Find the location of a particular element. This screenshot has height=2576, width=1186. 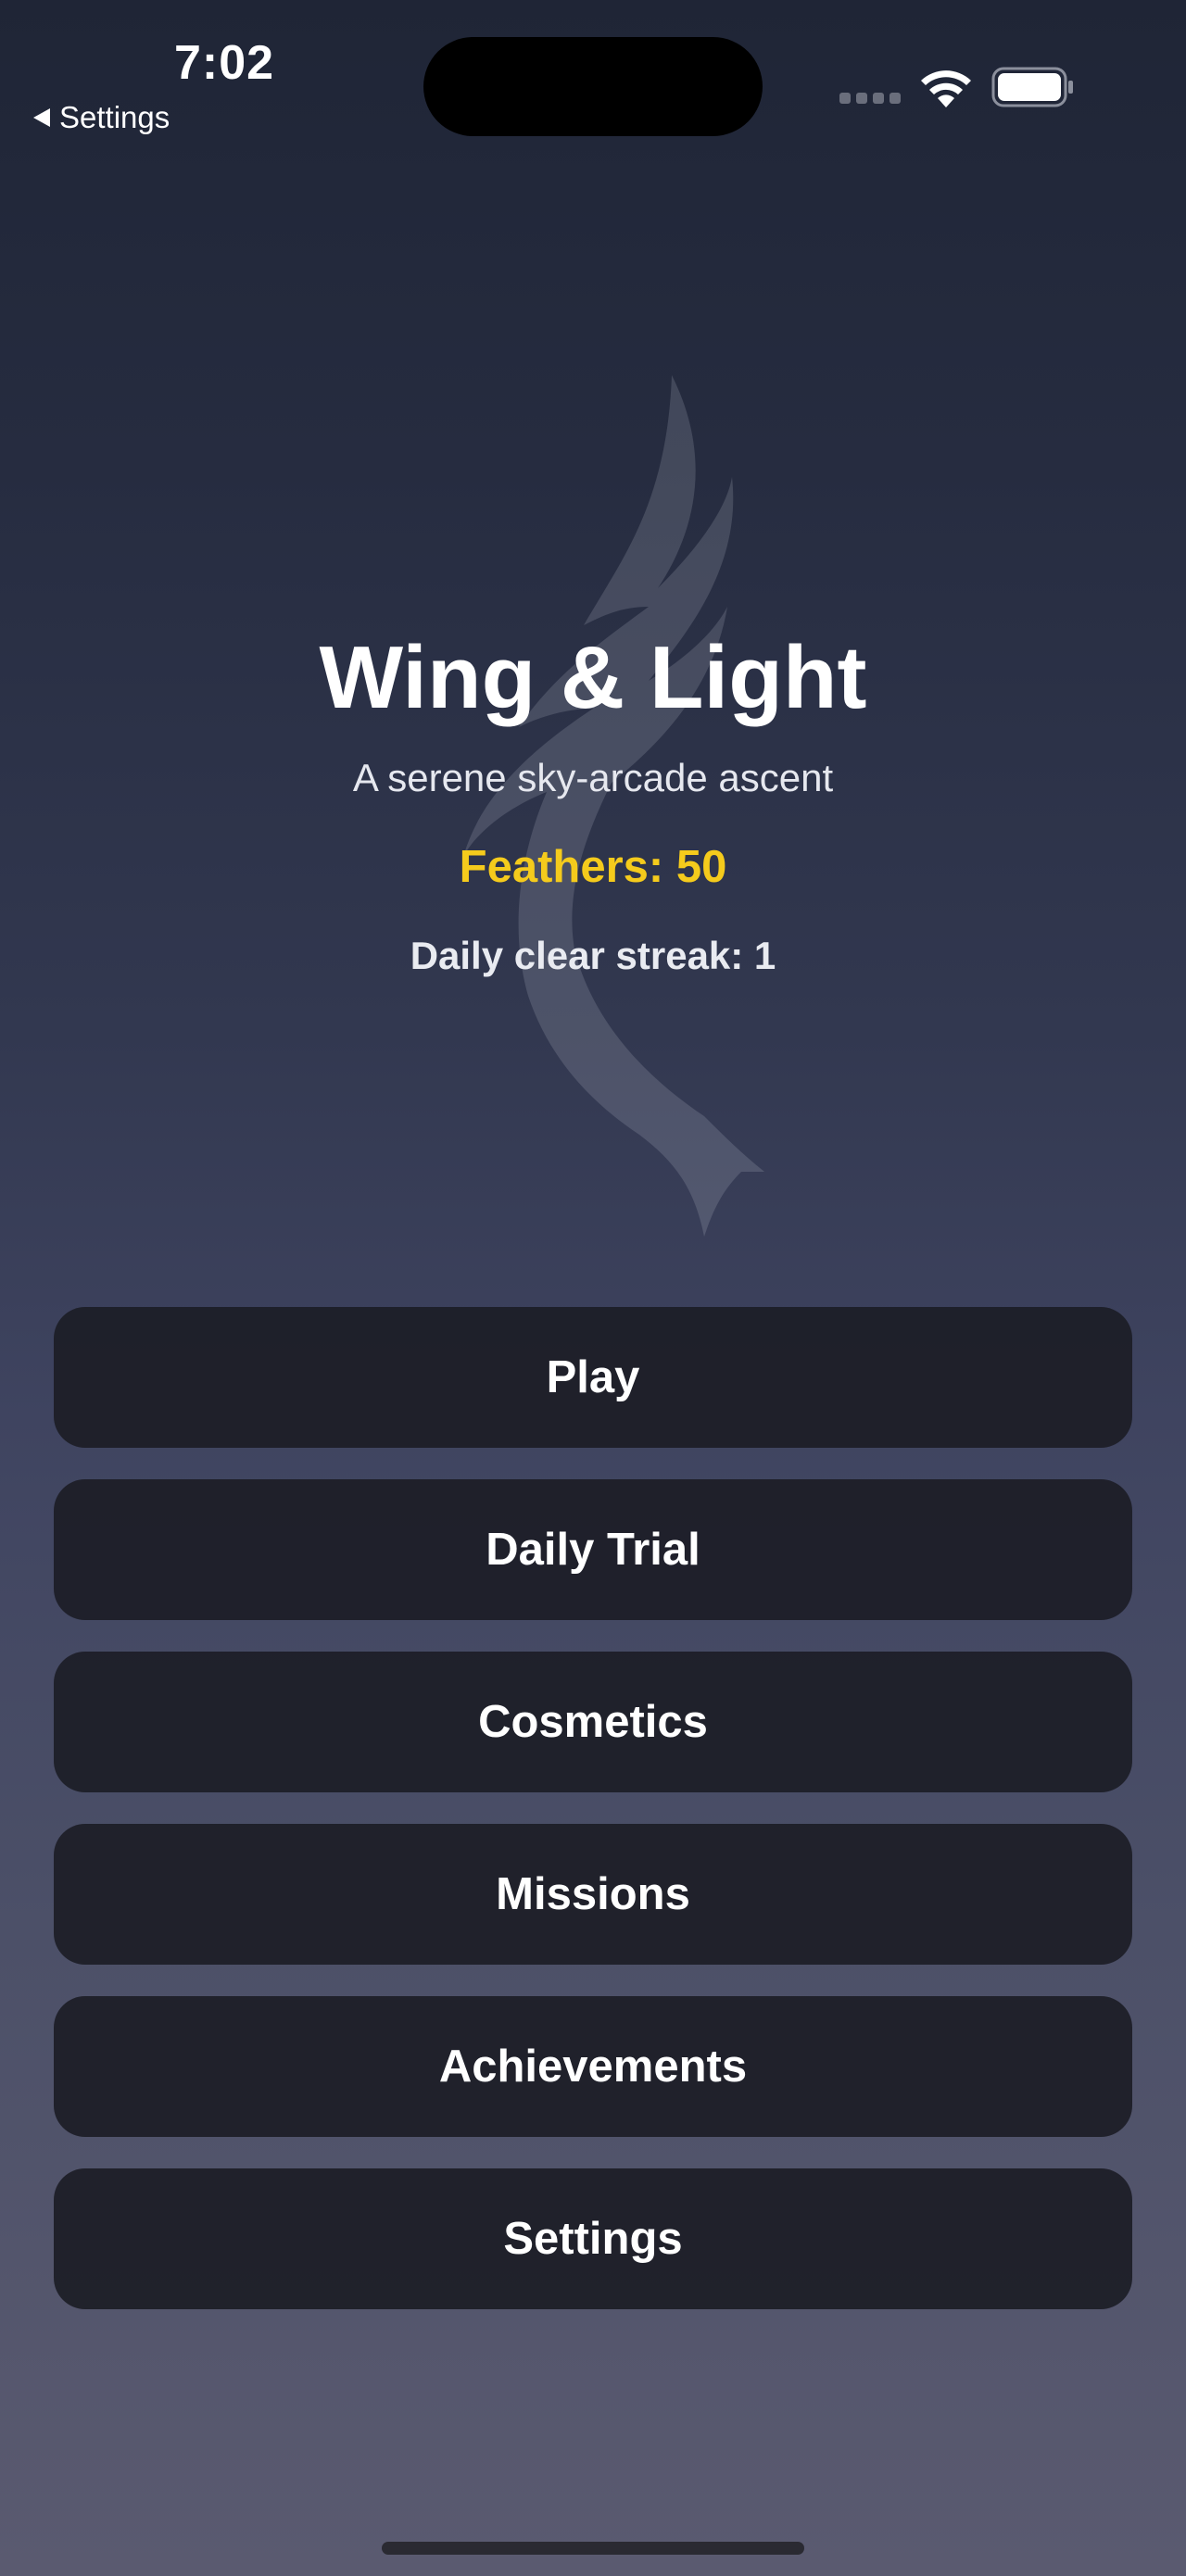

wing-icon is located at coordinates (613, 806).